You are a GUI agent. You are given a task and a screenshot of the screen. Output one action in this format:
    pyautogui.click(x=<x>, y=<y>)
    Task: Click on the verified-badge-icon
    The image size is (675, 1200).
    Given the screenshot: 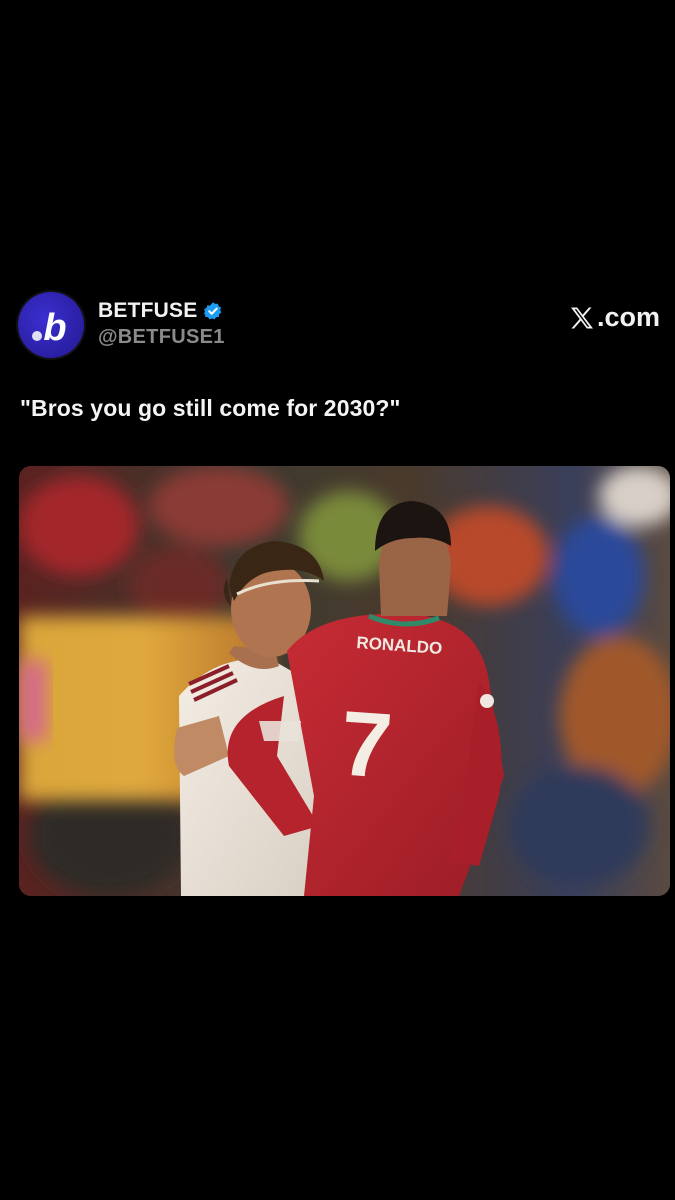 What is the action you would take?
    pyautogui.click(x=213, y=311)
    